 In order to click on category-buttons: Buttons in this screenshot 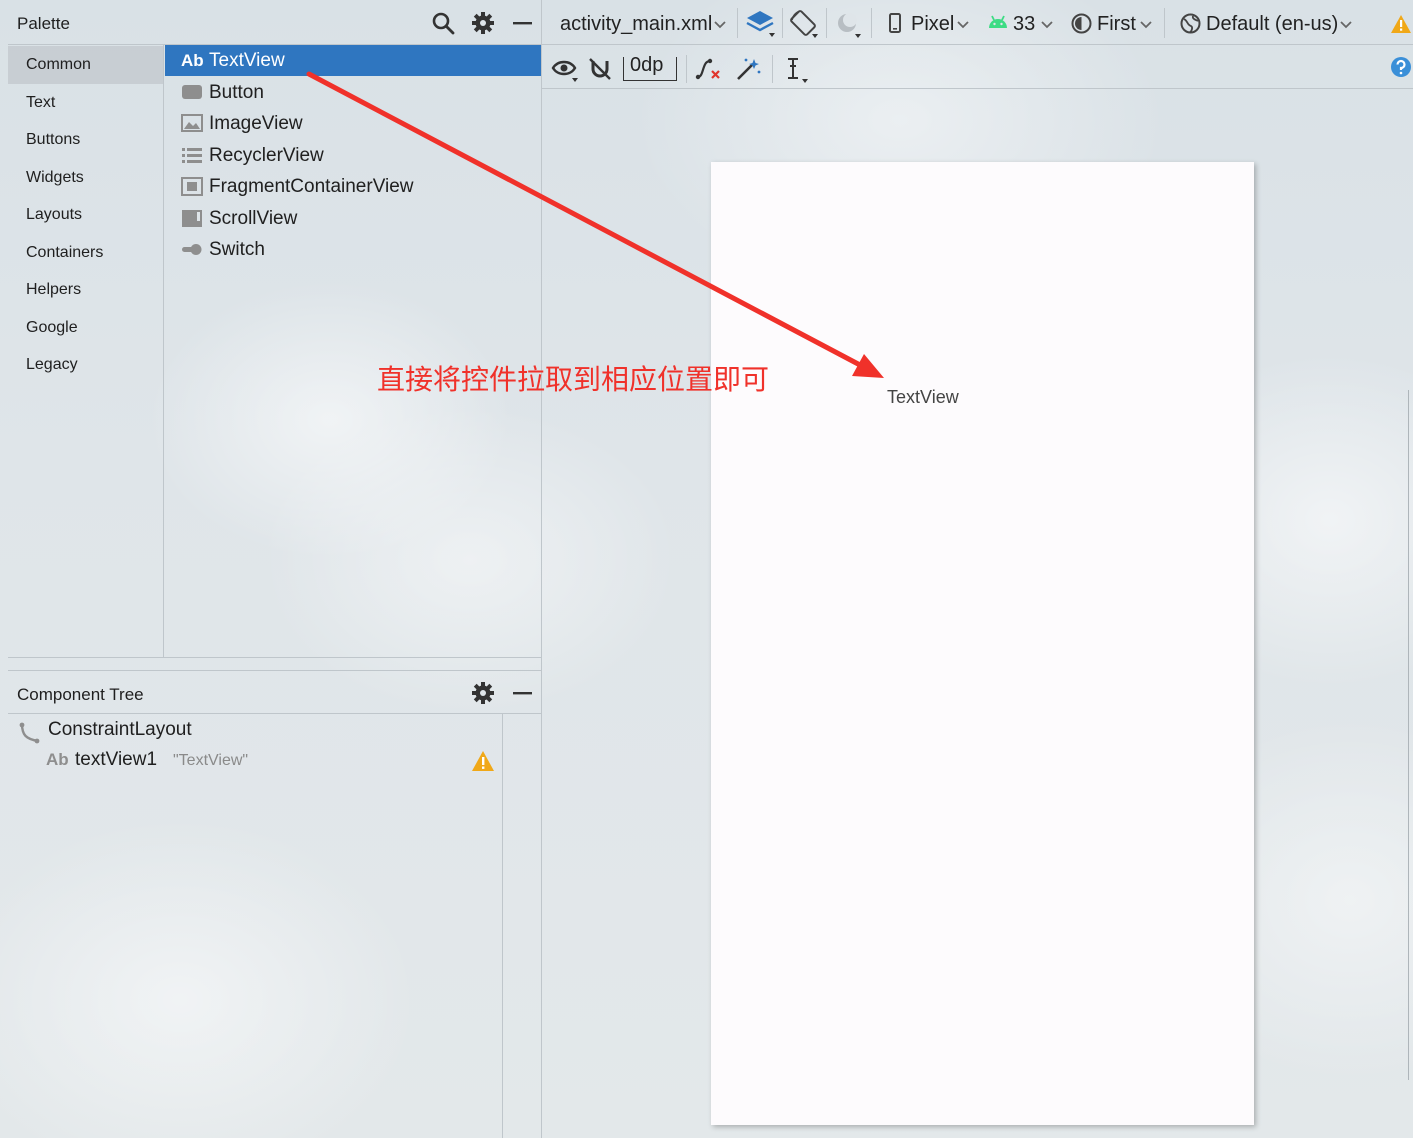, I will do `click(86, 140)`.